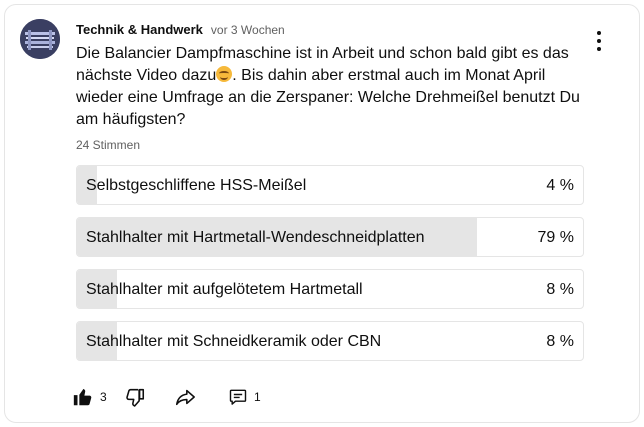 Image resolution: width=644 pixels, height=427 pixels. Describe the element at coordinates (330, 185) in the screenshot. I see `poll-option: Selbstgeschliffene HSS-Meißel 4 %` at that location.